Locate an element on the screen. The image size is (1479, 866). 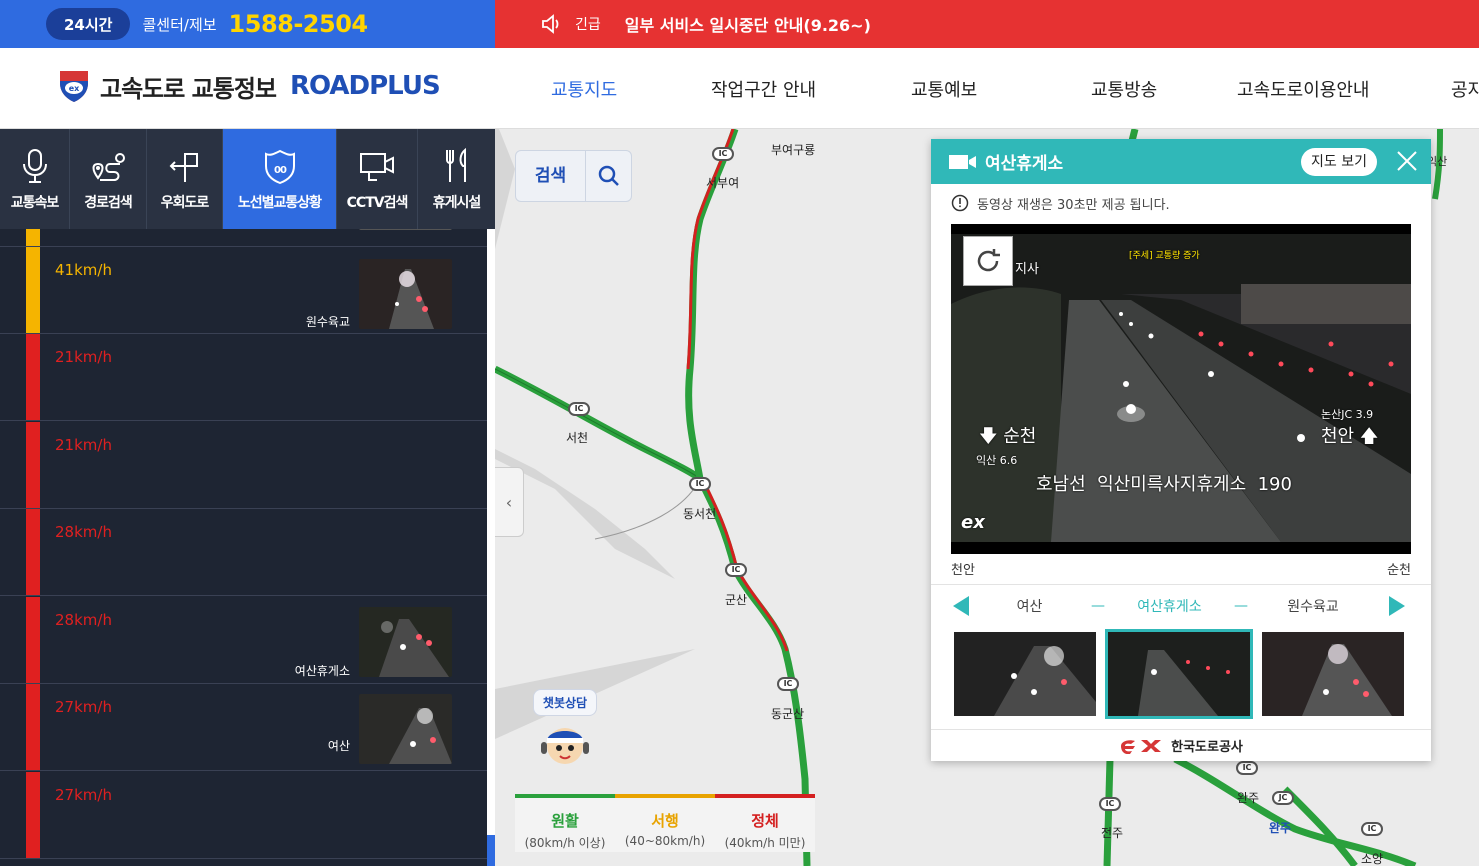
chatbot-mascot-icon is located at coordinates (565, 746).